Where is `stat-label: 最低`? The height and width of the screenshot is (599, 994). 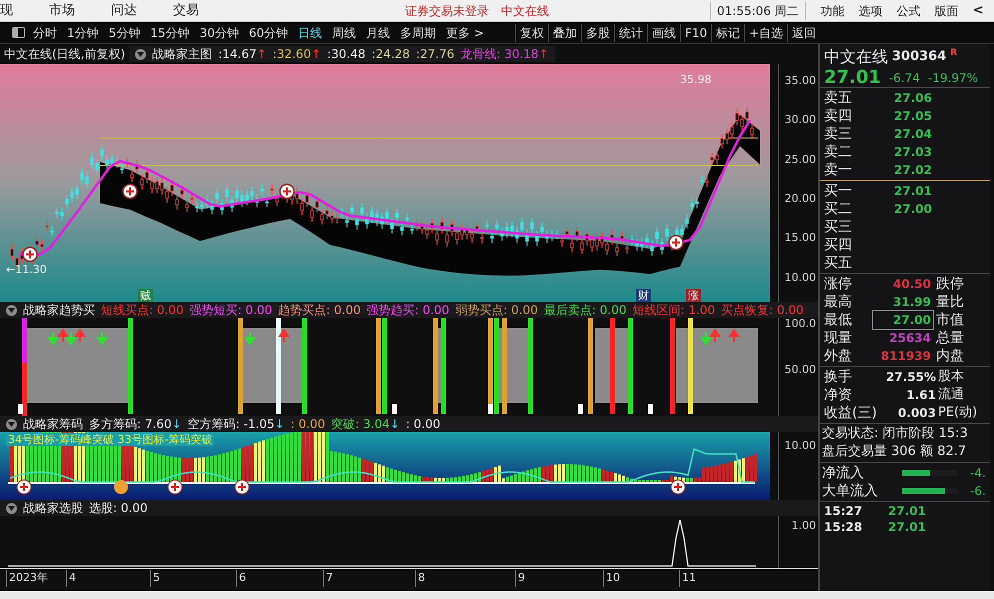
stat-label: 最低 is located at coordinates (838, 320).